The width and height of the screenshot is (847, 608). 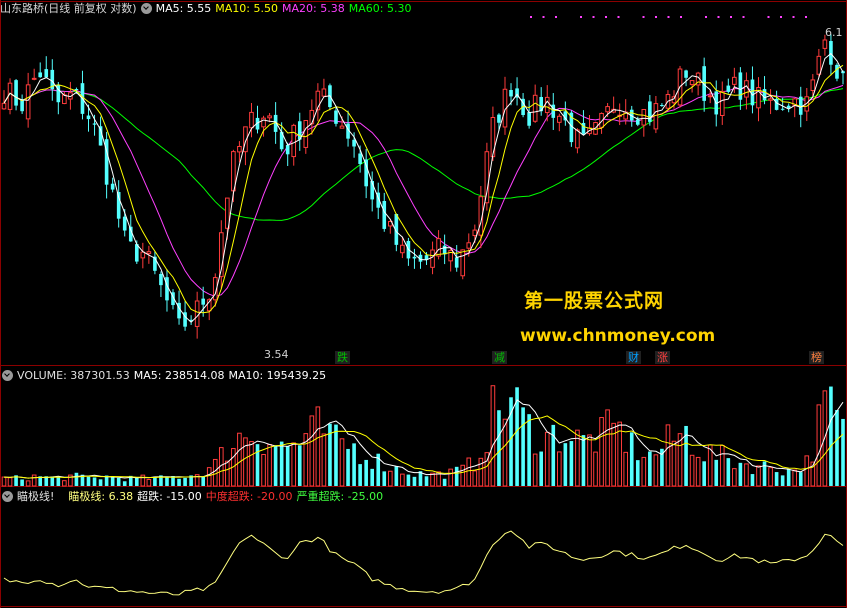 I want to click on event-tag-jian: 减, so click(x=499, y=357).